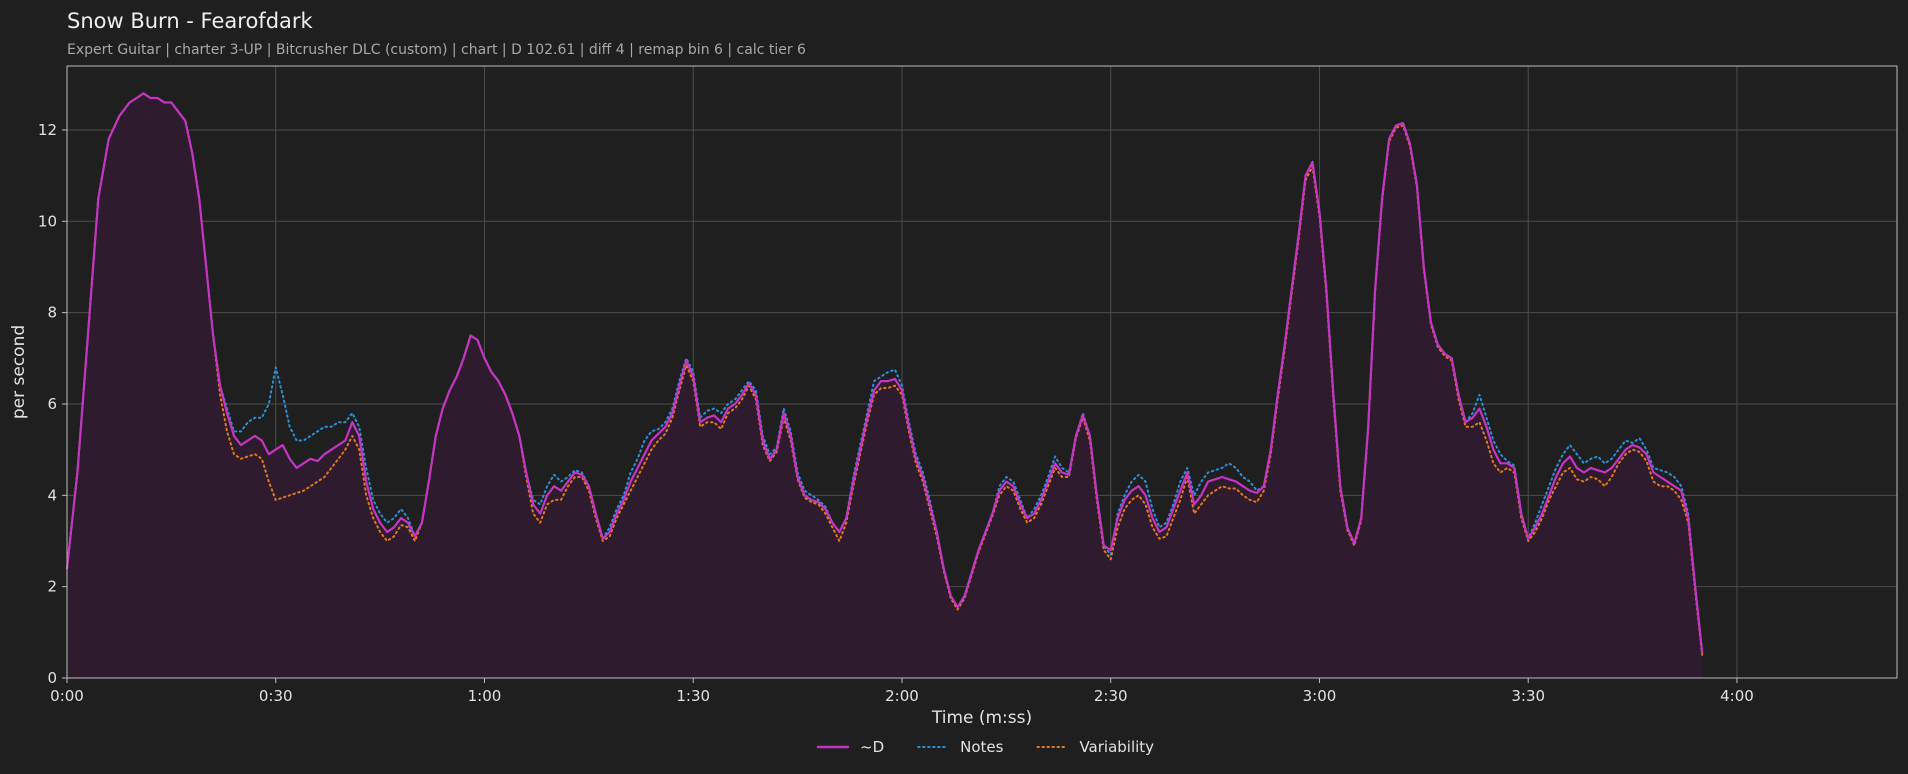  I want to click on y-tick-label: 6, so click(52, 404).